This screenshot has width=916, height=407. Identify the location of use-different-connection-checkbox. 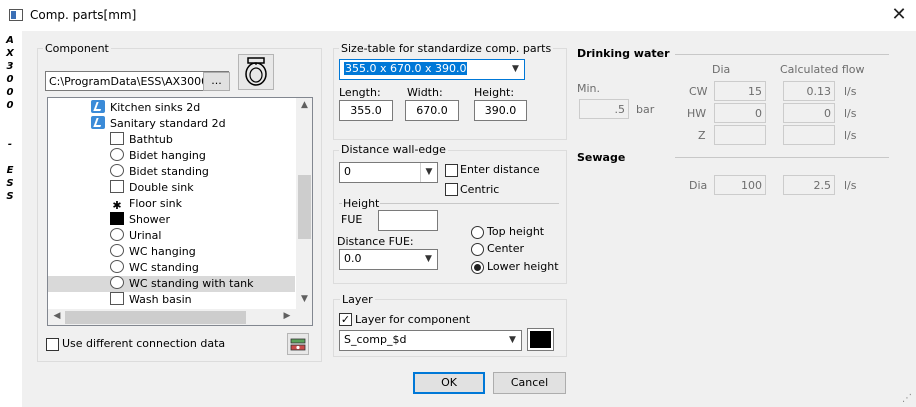
(52, 344).